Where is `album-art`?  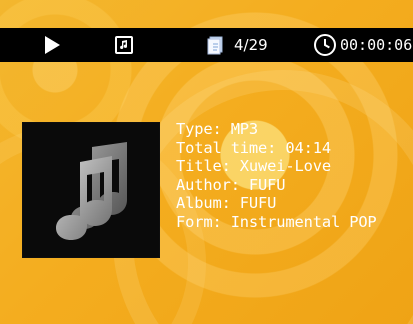
album-art is located at coordinates (91, 190).